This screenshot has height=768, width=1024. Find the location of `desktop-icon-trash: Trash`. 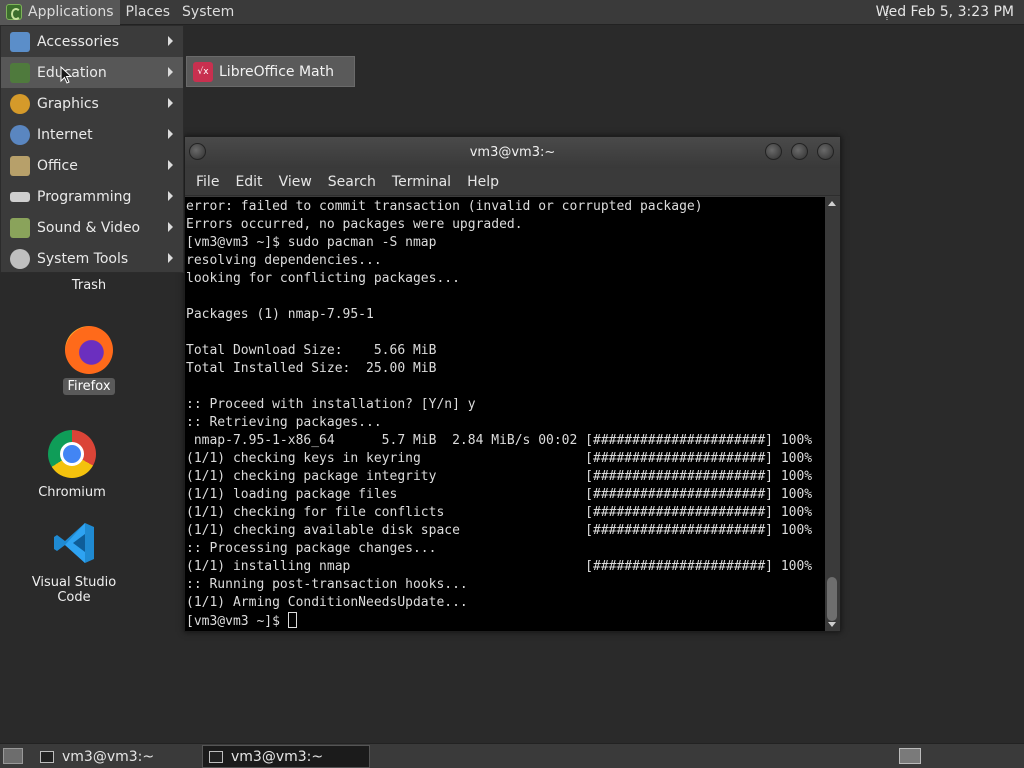

desktop-icon-trash: Trash is located at coordinates (89, 285).